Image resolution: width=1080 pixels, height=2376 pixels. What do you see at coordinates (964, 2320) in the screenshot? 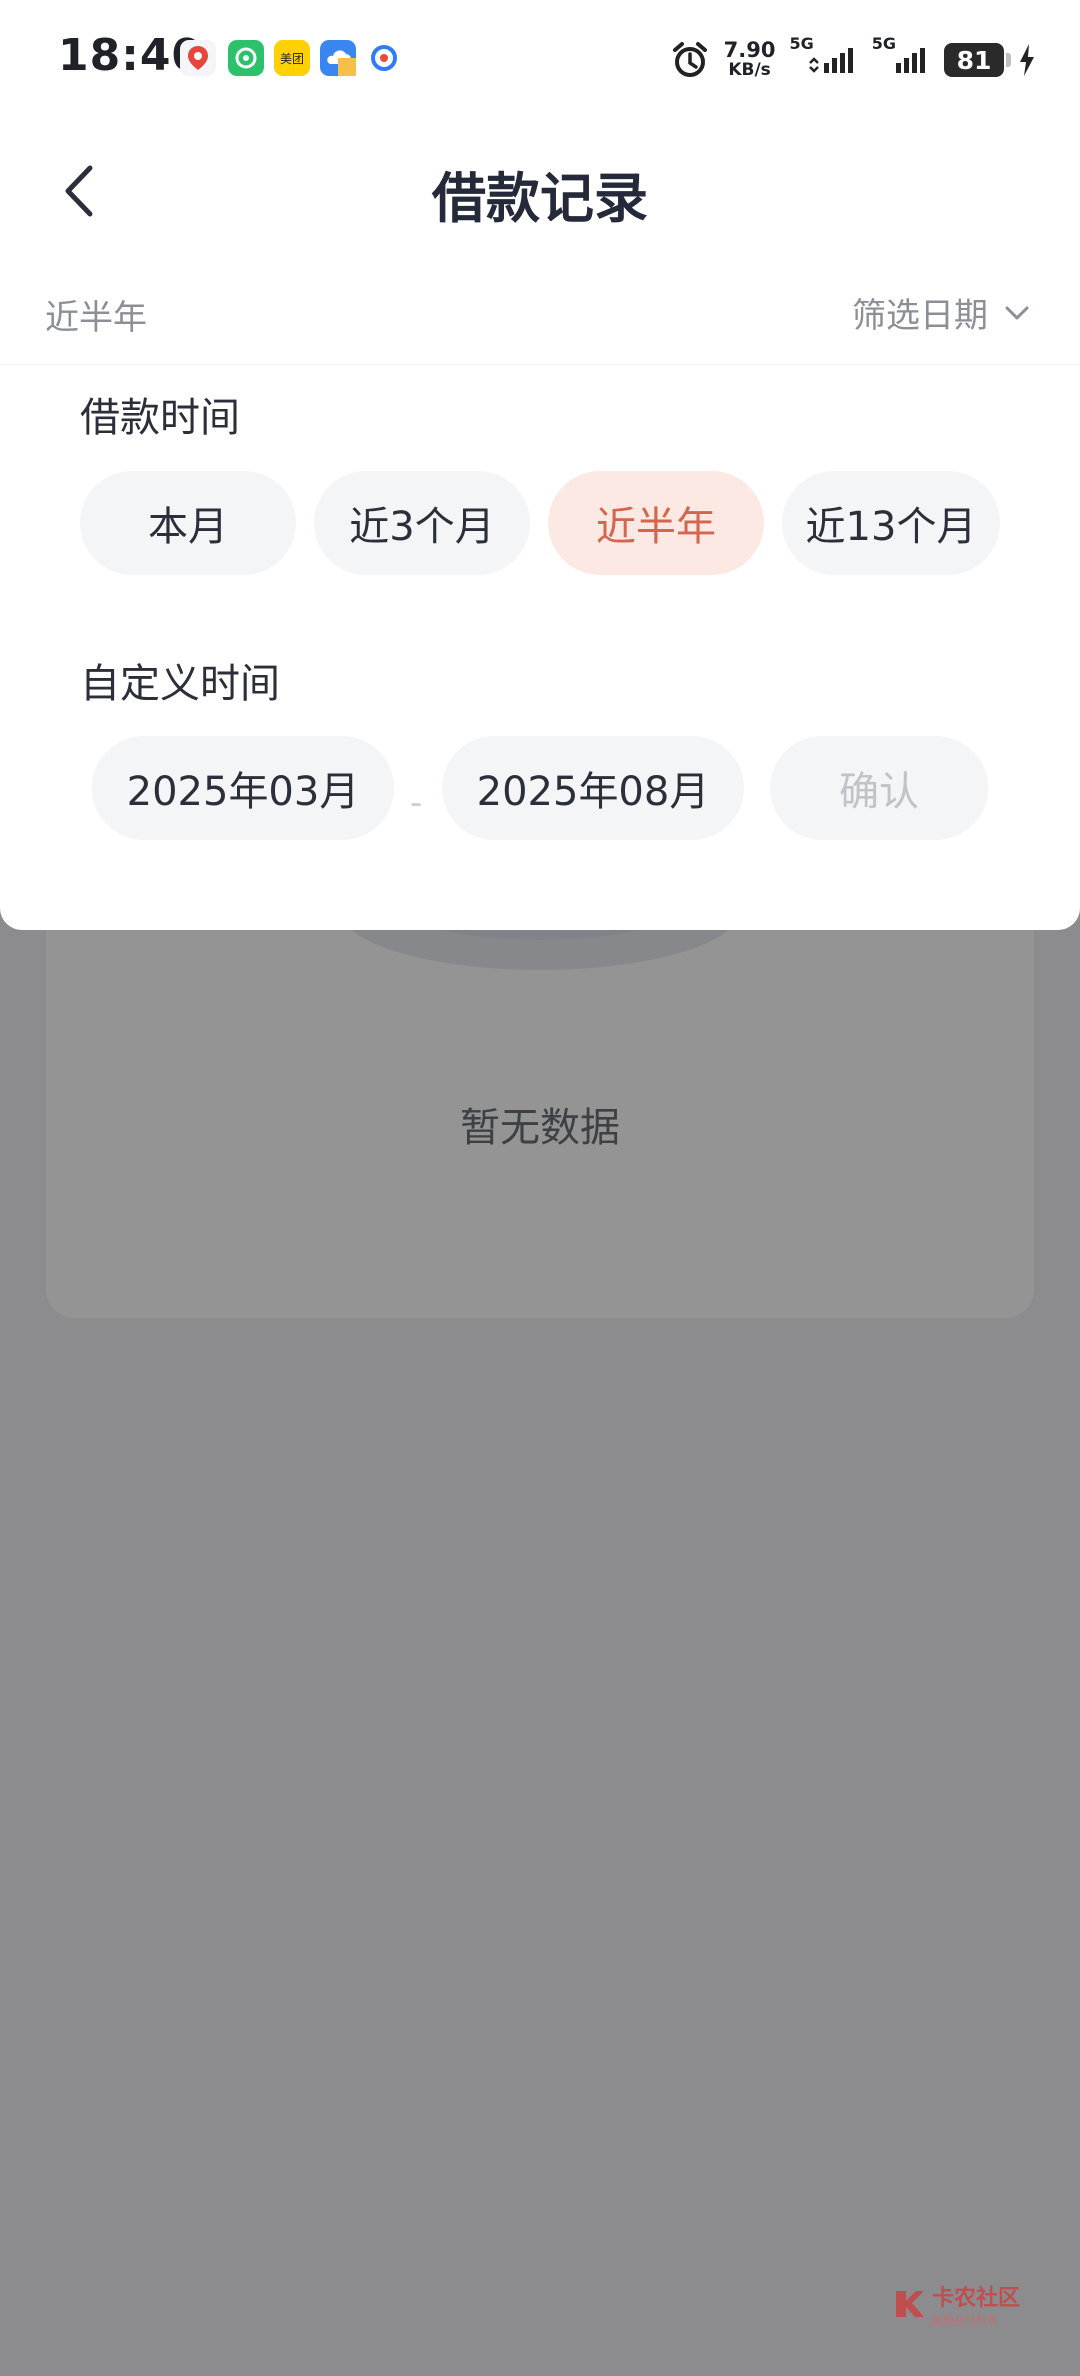
I see `watermark-subtext: 金融在线教育` at bounding box center [964, 2320].